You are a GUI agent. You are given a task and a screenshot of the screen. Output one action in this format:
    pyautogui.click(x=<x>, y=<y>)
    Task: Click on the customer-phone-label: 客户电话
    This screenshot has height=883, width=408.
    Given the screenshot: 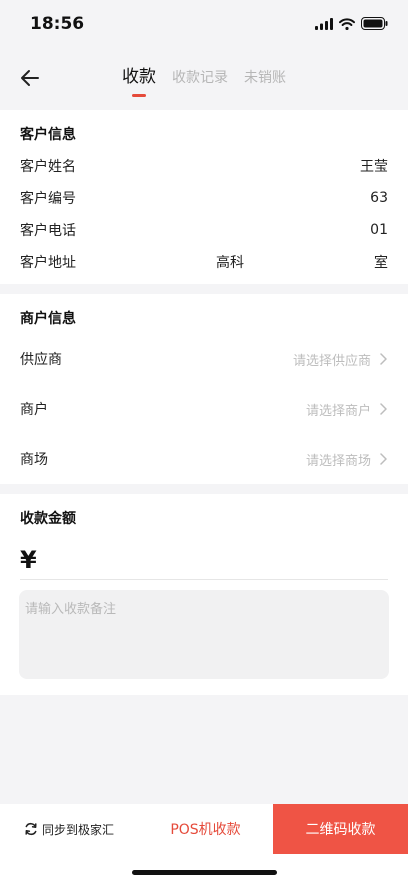 What is the action you would take?
    pyautogui.click(x=48, y=231)
    